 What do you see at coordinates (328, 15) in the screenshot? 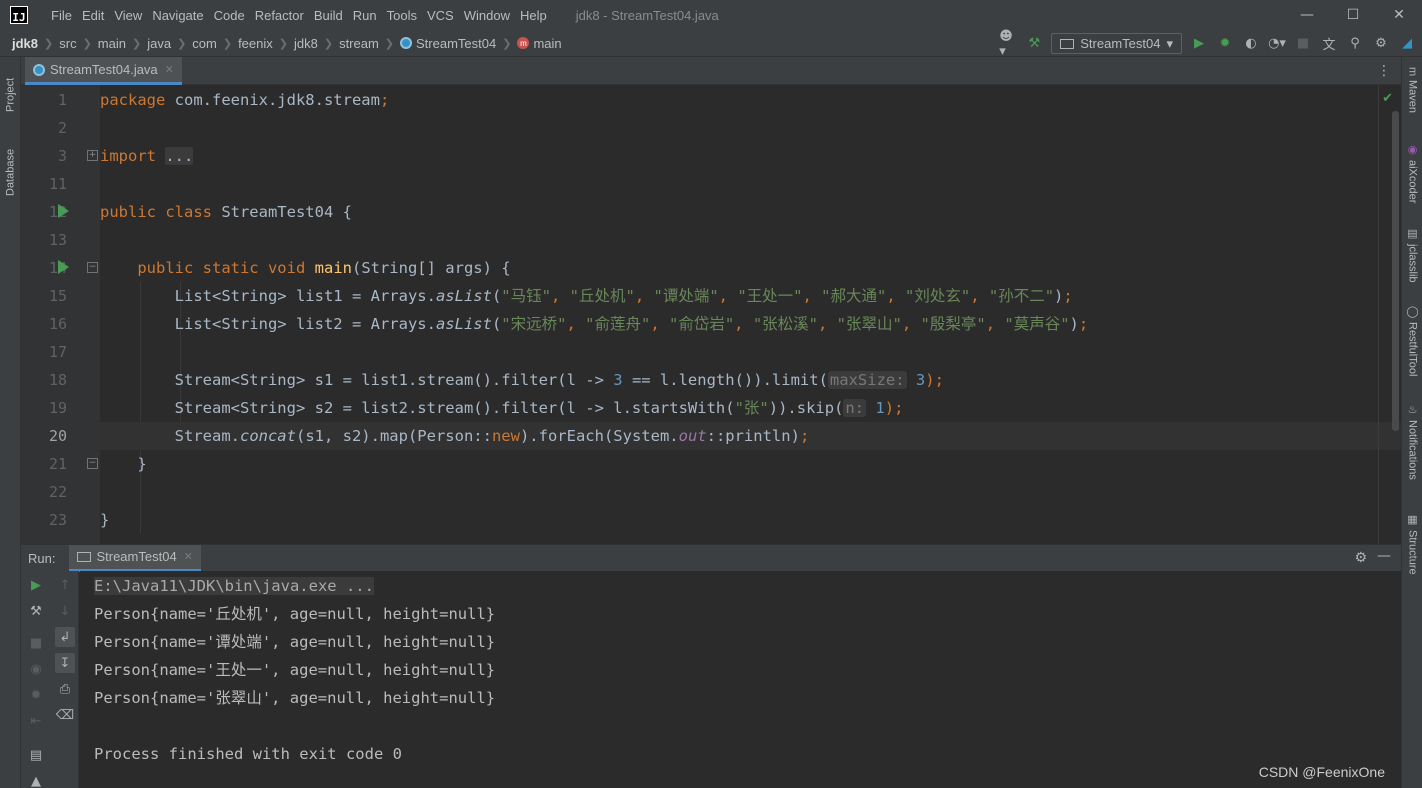
I see `menu-build: Build` at bounding box center [328, 15].